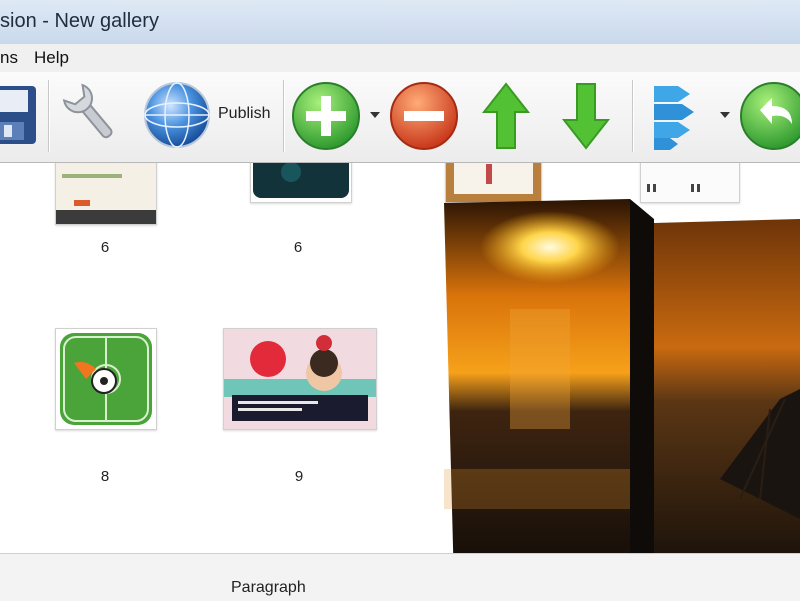 Image resolution: width=800 pixels, height=601 pixels. Describe the element at coordinates (299, 476) in the screenshot. I see `thumbnail-label: 9` at that location.